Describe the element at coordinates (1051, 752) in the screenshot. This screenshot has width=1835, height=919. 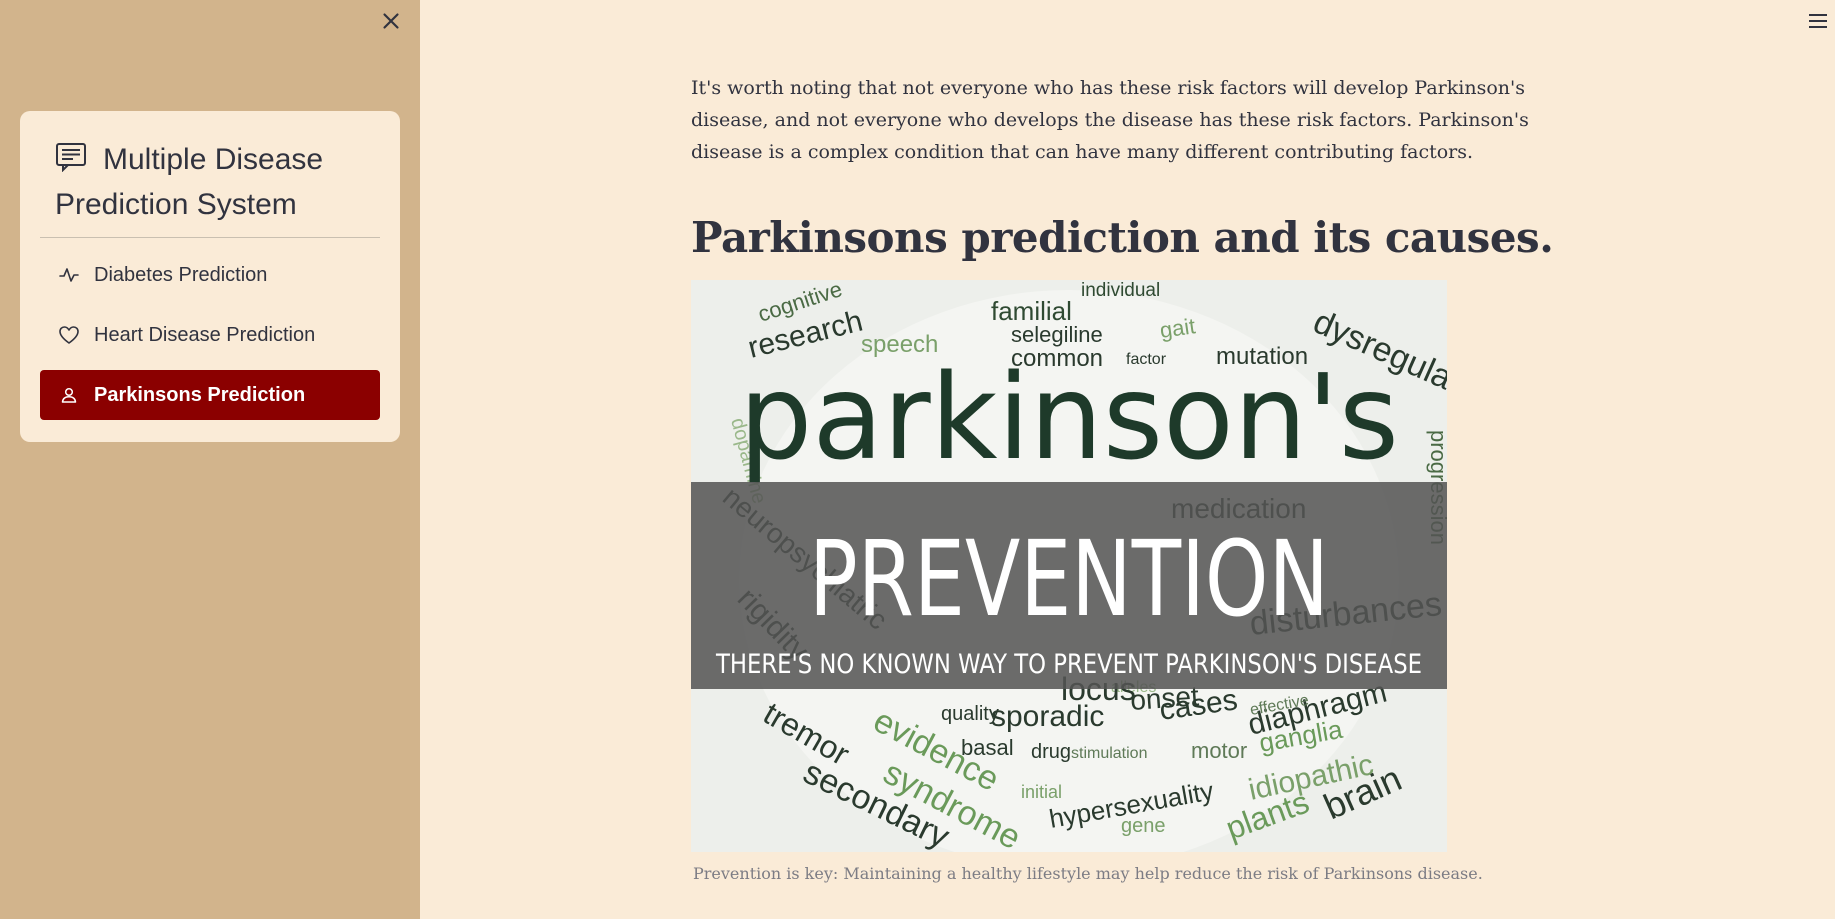
I see `word-cloud-word: drug` at that location.